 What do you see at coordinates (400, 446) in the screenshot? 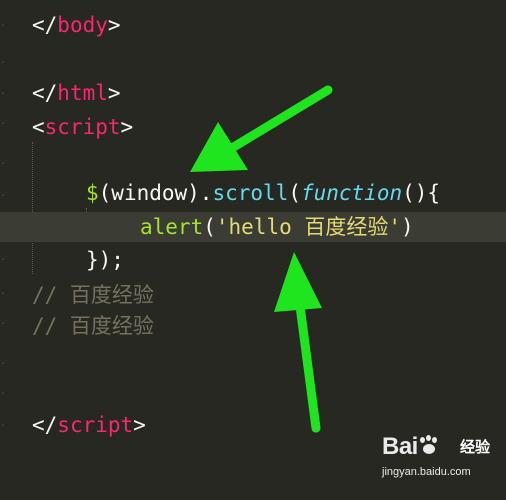
I see `baidu-logo-text: Bai` at bounding box center [400, 446].